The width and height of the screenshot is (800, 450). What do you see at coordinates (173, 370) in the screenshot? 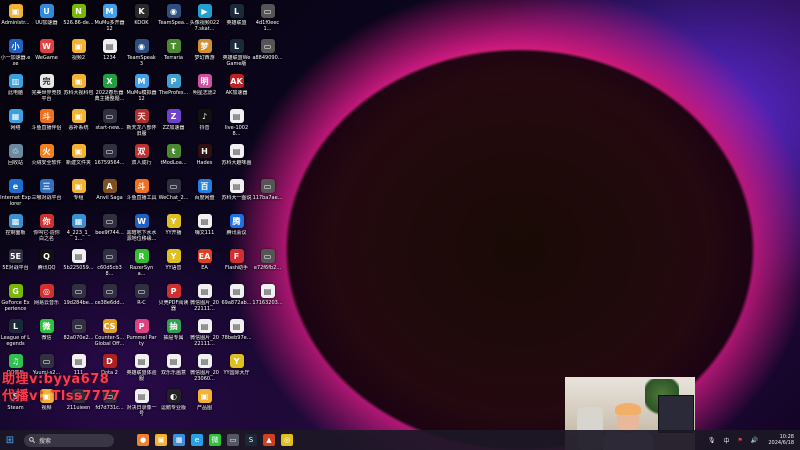
I see `desktop-icon: ▤ 双乐乐画意` at bounding box center [173, 370].